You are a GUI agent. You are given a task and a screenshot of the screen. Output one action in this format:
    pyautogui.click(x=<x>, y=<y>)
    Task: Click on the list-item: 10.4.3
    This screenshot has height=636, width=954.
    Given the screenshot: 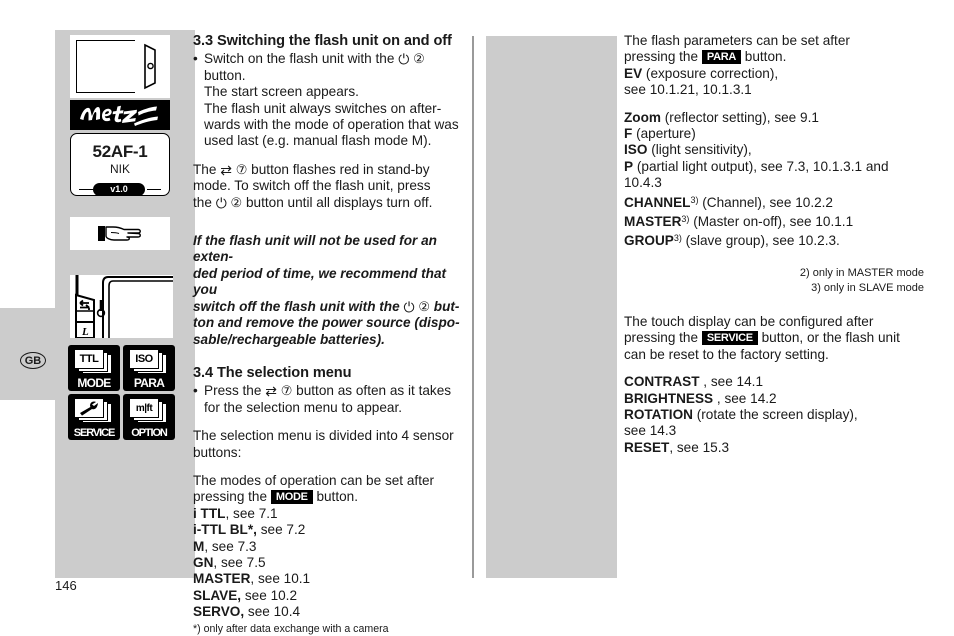 What is the action you would take?
    pyautogui.click(x=774, y=183)
    